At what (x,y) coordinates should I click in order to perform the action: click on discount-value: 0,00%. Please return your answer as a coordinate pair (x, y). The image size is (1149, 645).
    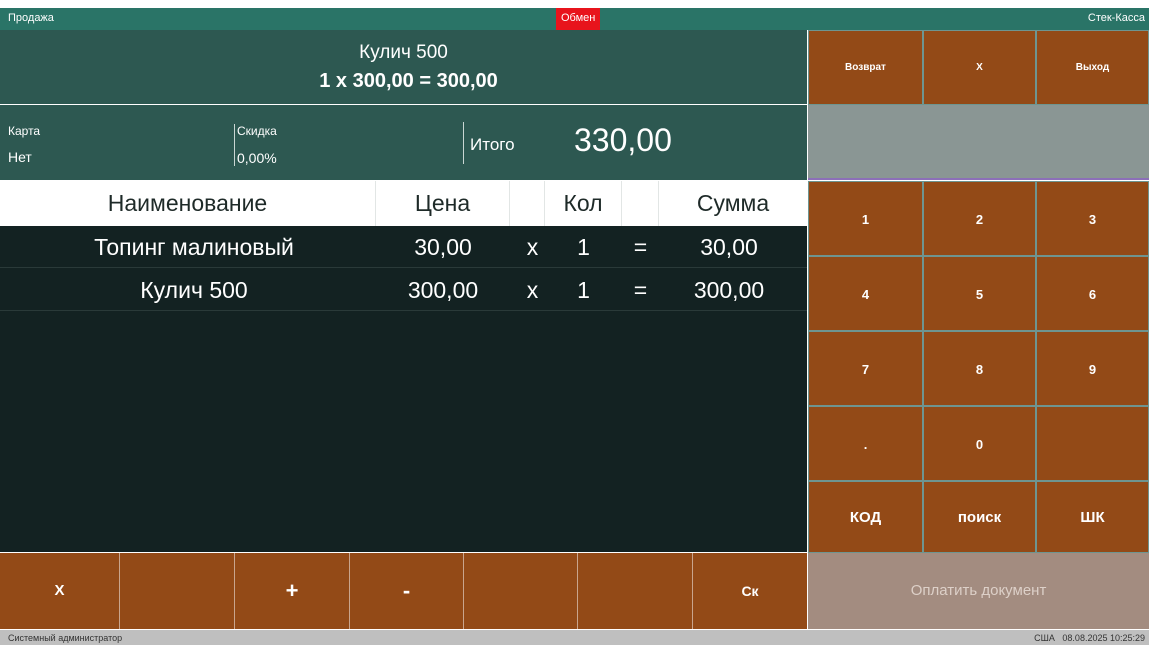
    Looking at the image, I should click on (257, 158).